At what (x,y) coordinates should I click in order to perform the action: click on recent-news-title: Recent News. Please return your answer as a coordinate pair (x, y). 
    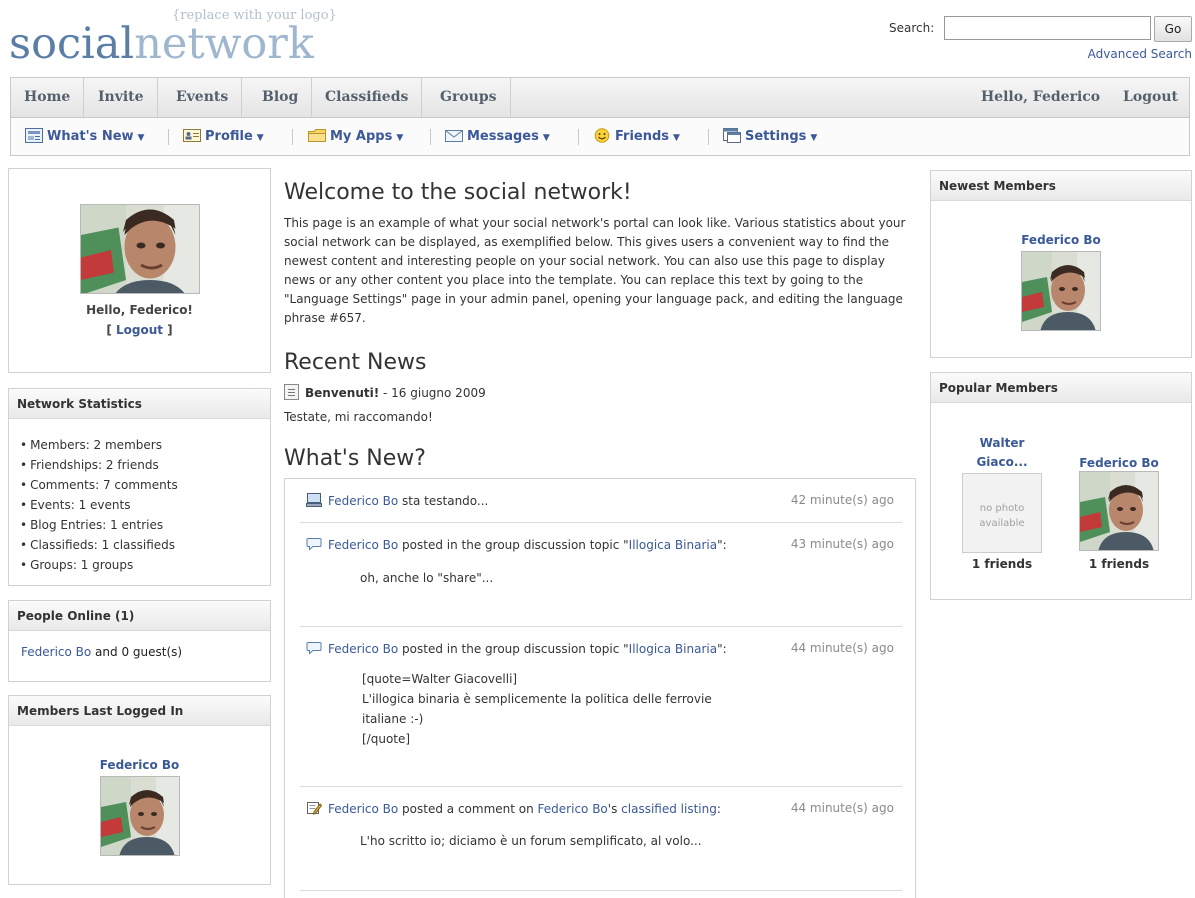
    Looking at the image, I should click on (355, 362).